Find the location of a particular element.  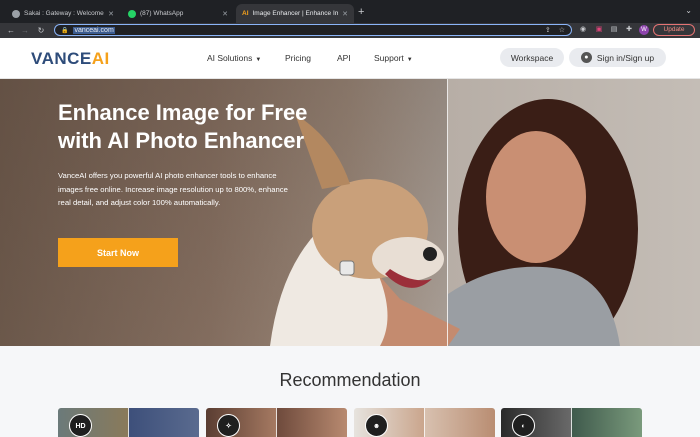

puzzle-icon: ✚ is located at coordinates (629, 30).